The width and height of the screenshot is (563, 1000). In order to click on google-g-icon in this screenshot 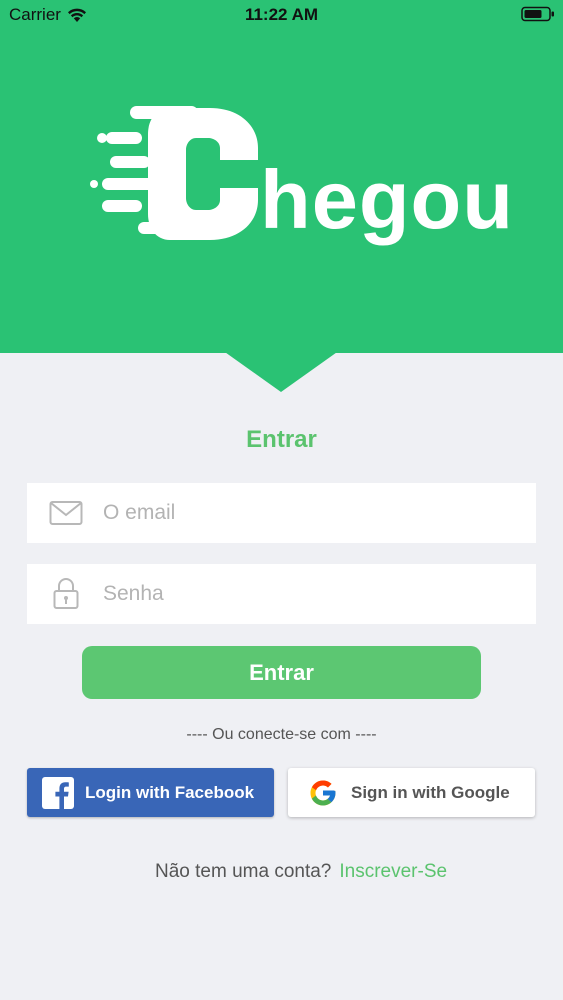, I will do `click(323, 793)`.